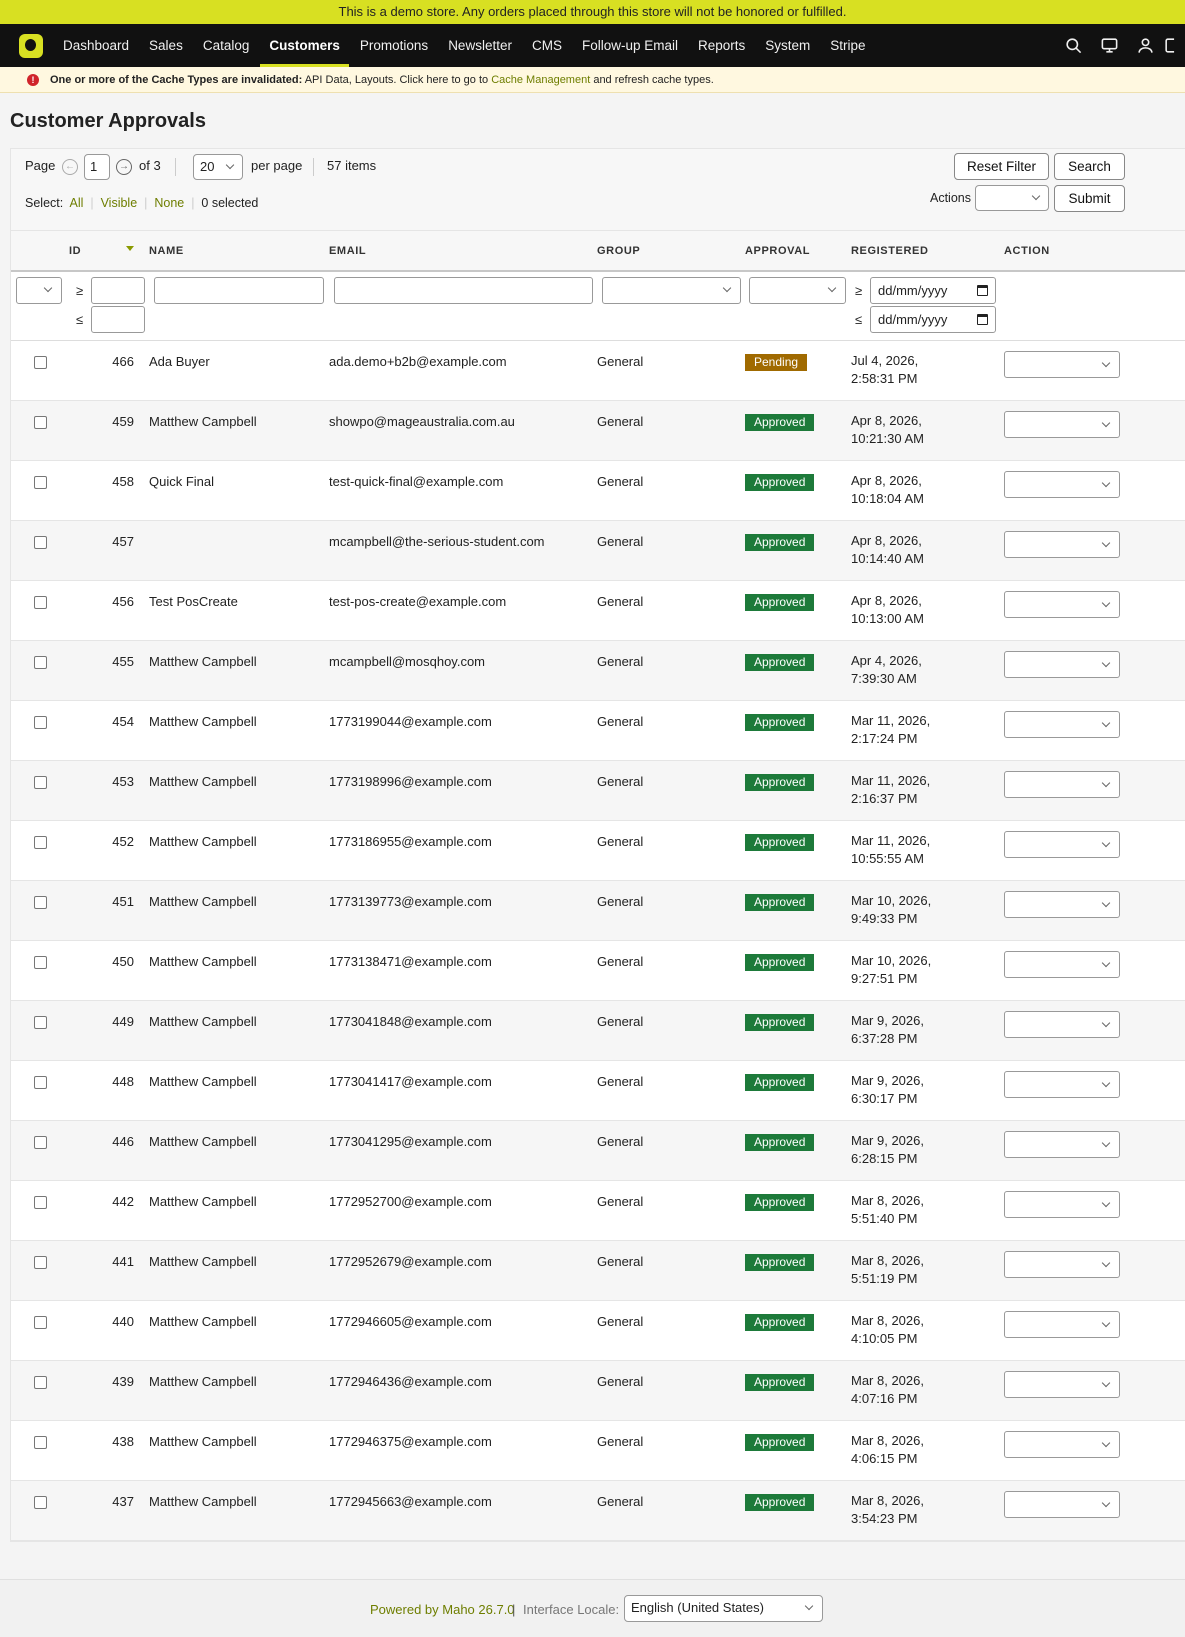 The width and height of the screenshot is (1185, 1637). What do you see at coordinates (1012, 198) in the screenshot?
I see `mass-actions-select` at bounding box center [1012, 198].